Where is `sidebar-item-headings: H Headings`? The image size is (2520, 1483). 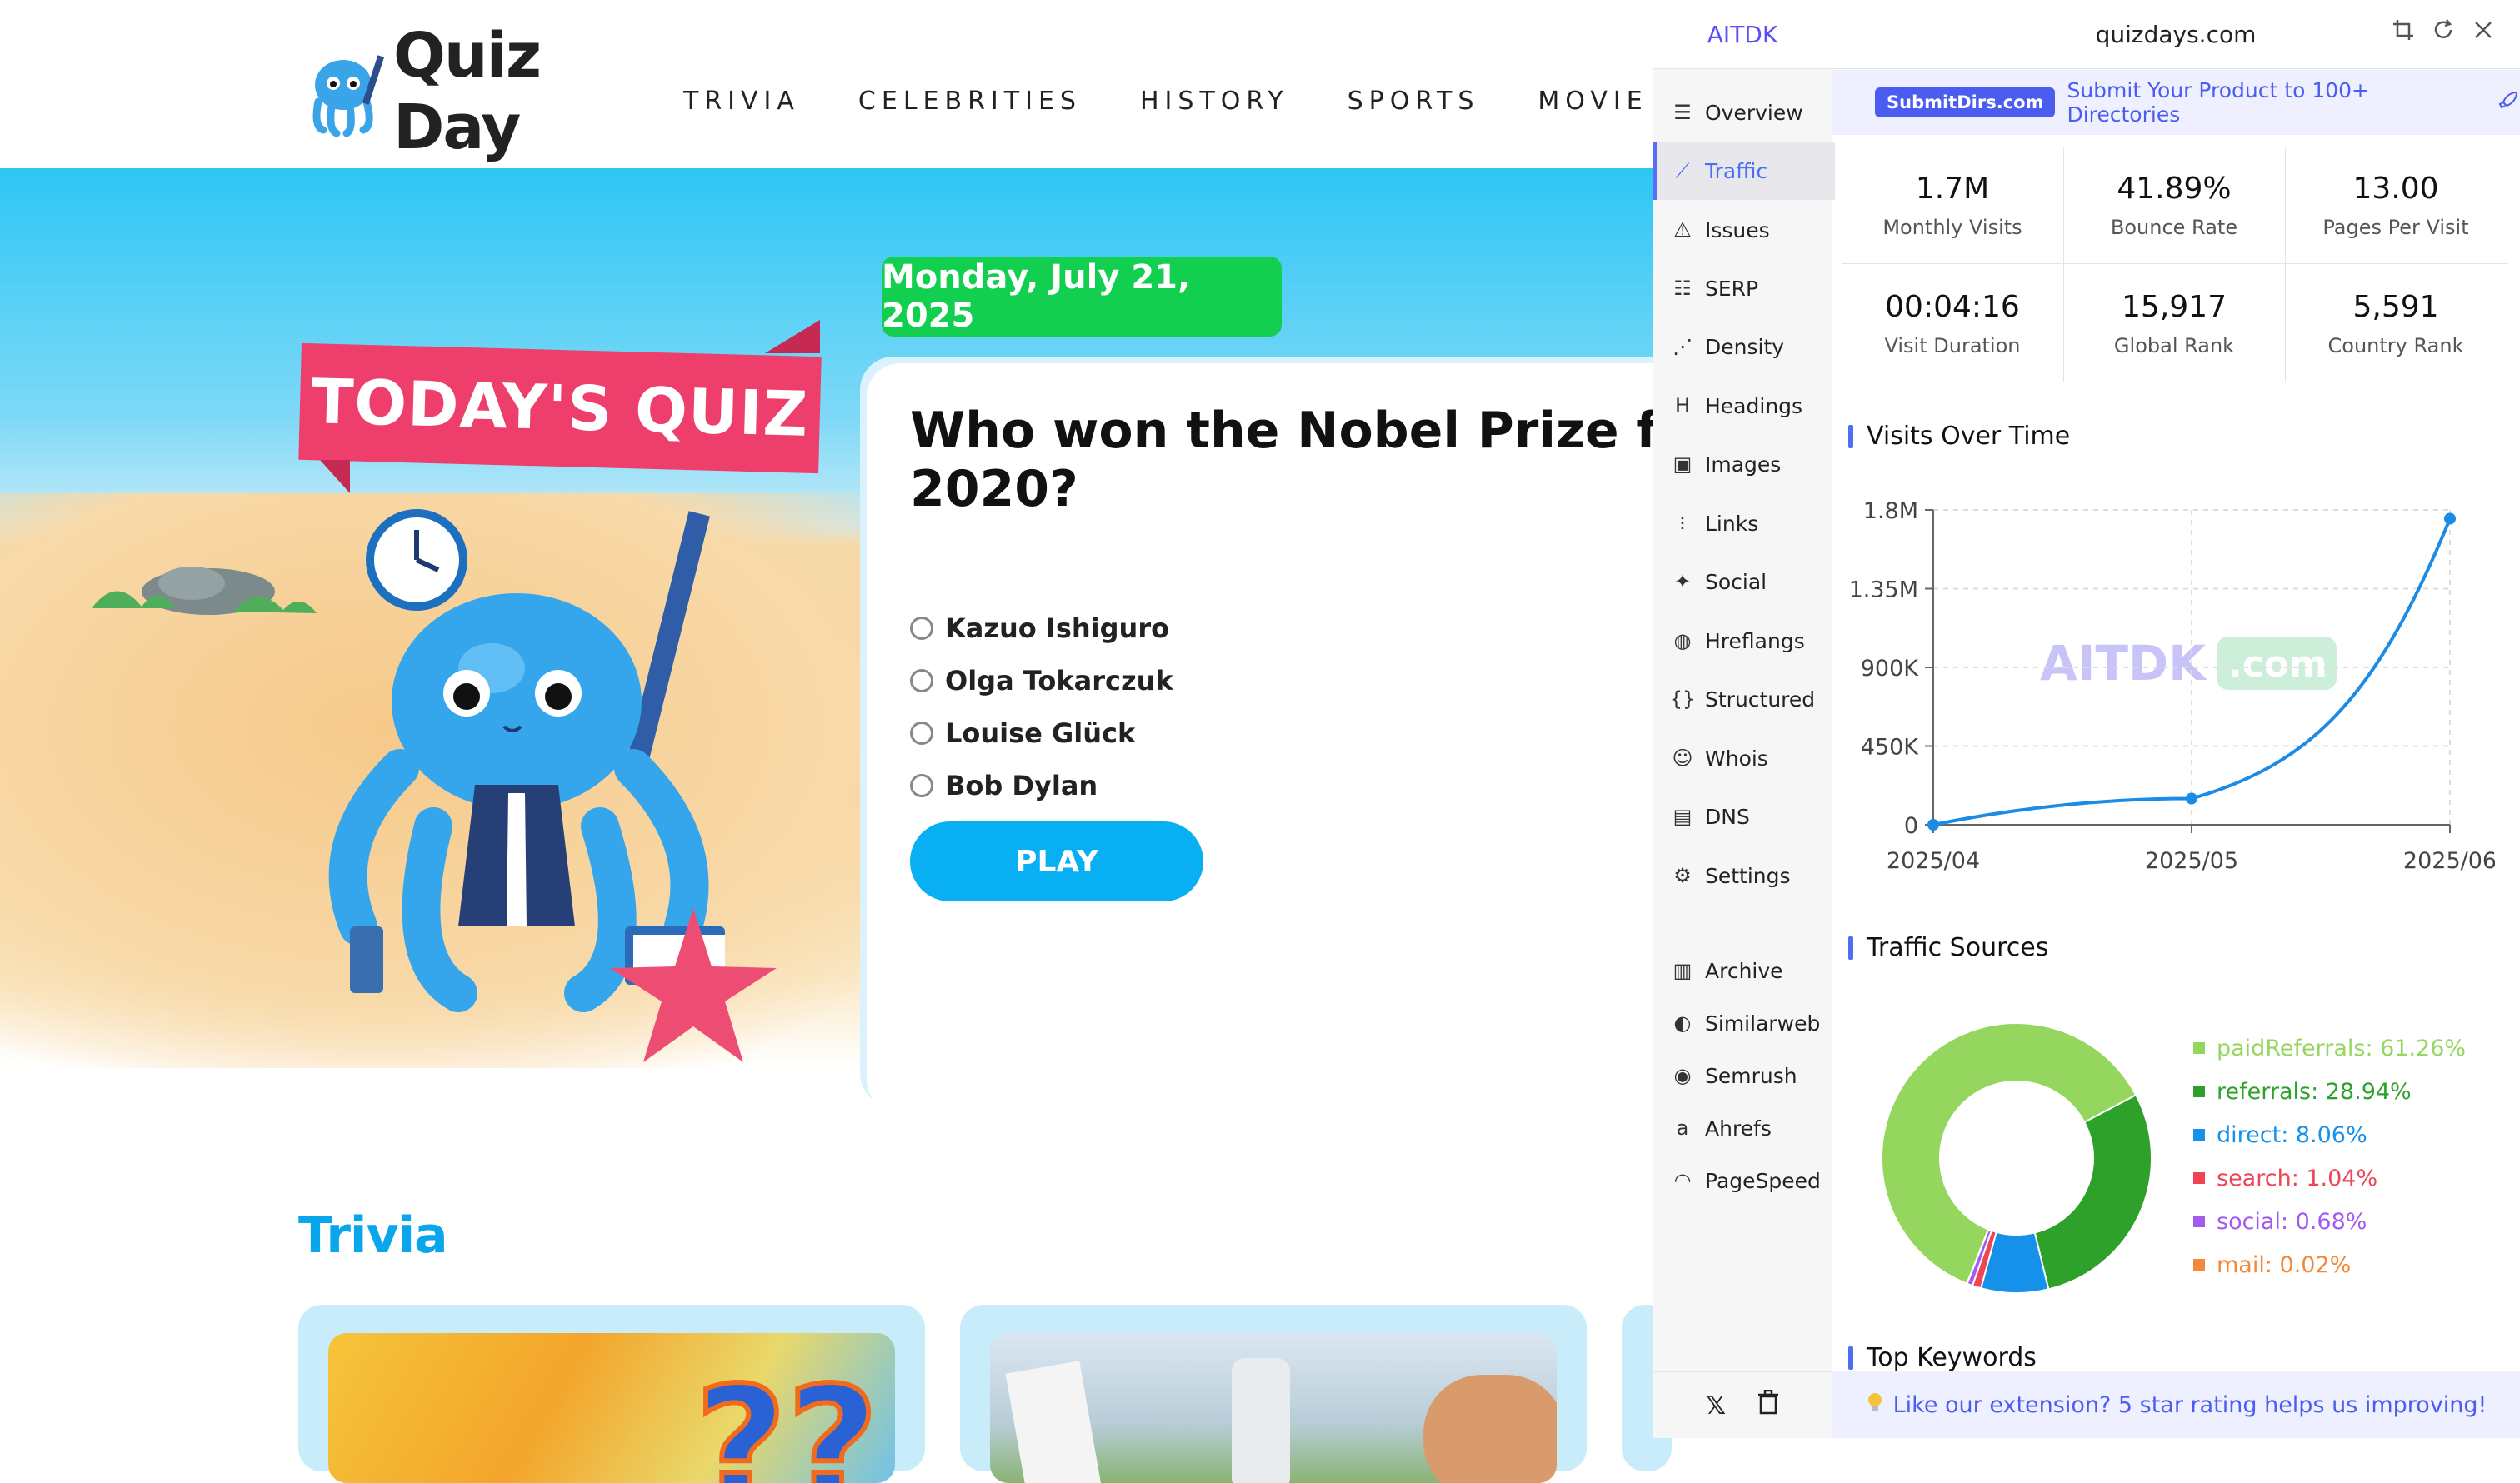 sidebar-item-headings: H Headings is located at coordinates (1742, 406).